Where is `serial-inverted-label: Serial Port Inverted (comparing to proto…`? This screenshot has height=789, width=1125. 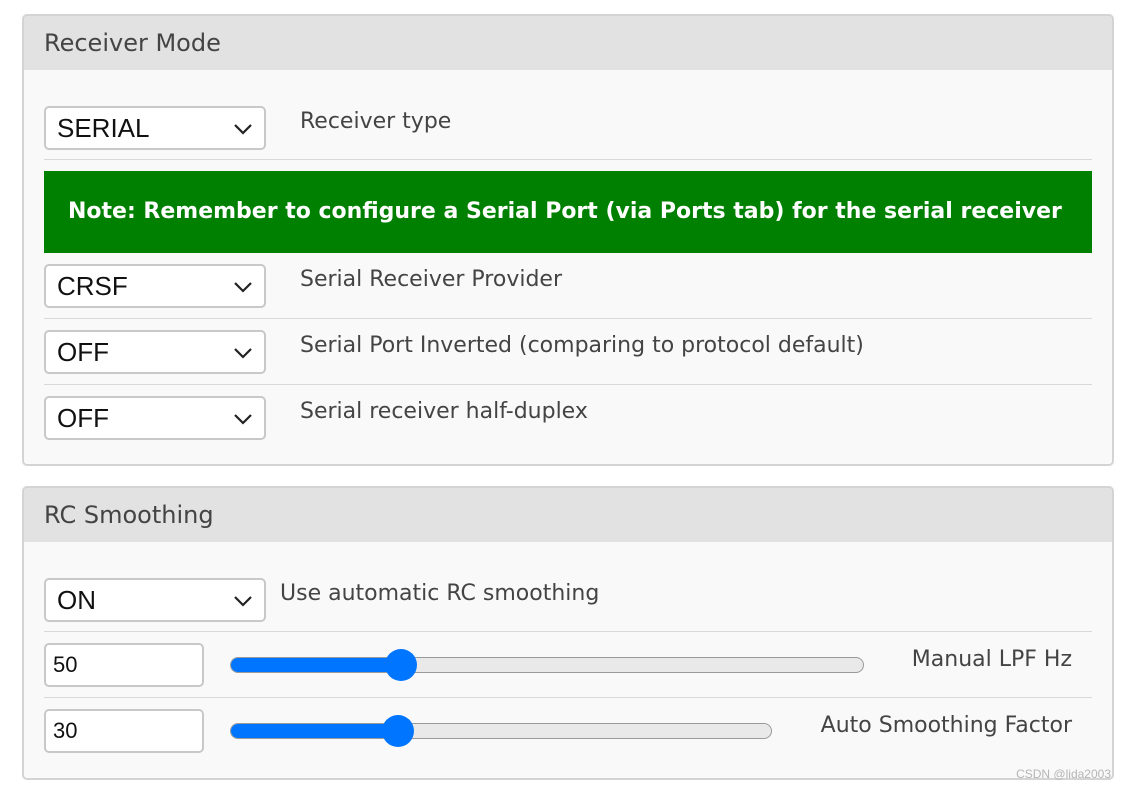 serial-inverted-label: Serial Port Inverted (comparing to proto… is located at coordinates (582, 345).